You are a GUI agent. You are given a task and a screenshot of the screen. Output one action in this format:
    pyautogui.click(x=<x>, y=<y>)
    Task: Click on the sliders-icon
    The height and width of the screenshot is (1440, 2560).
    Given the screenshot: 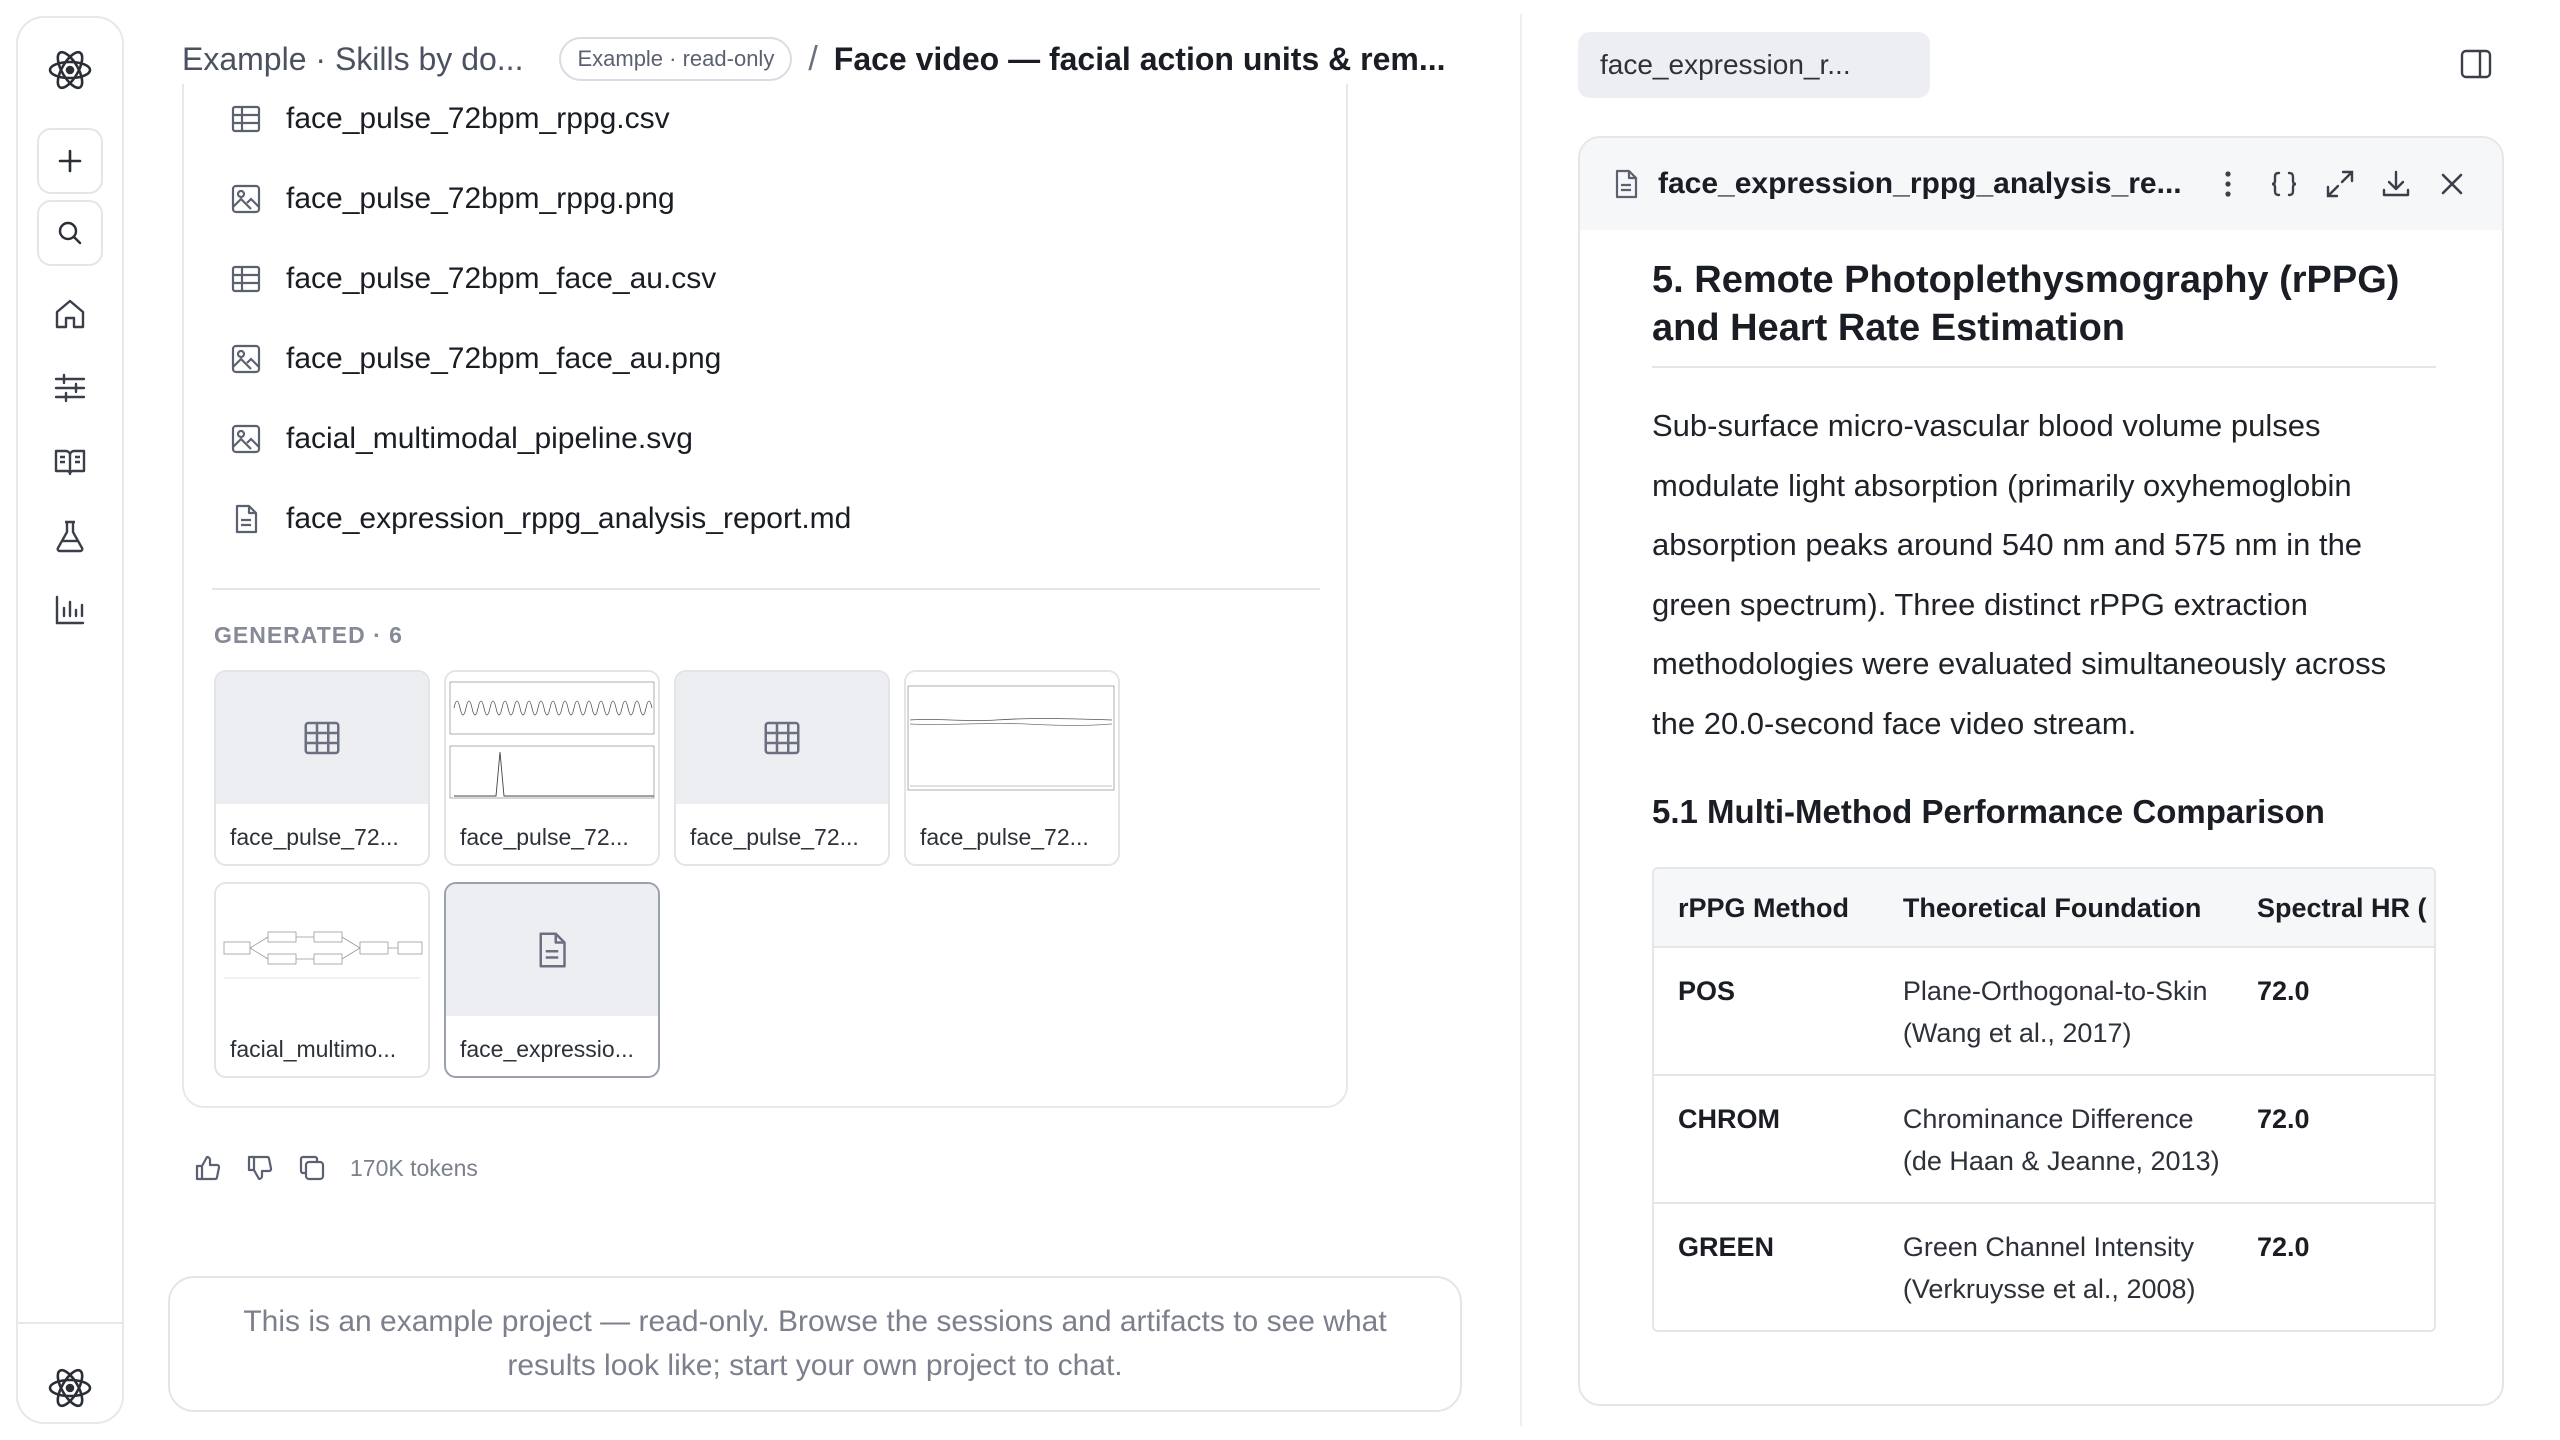 What is the action you would take?
    pyautogui.click(x=70, y=388)
    